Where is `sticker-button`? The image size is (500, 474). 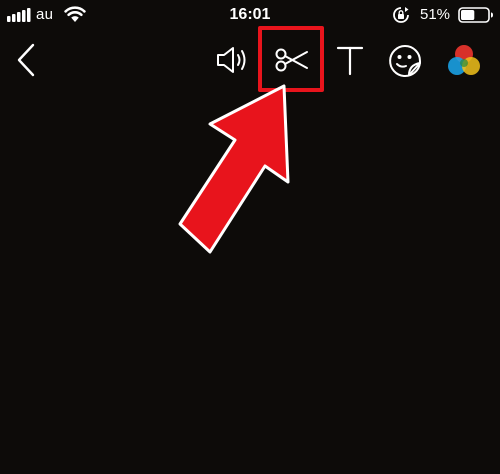
sticker-button is located at coordinates (405, 61).